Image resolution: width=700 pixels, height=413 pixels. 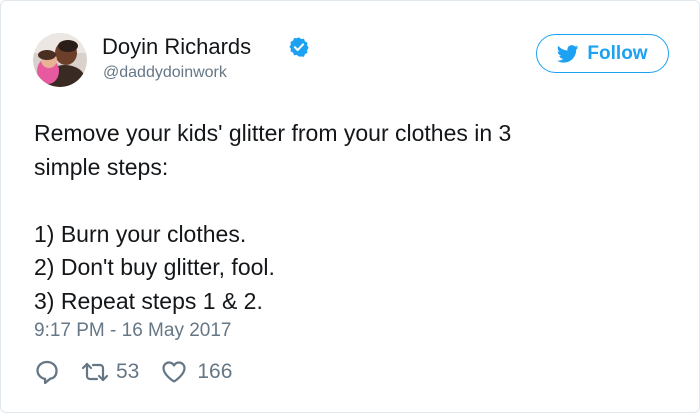 I want to click on retweet-icon, so click(x=95, y=372).